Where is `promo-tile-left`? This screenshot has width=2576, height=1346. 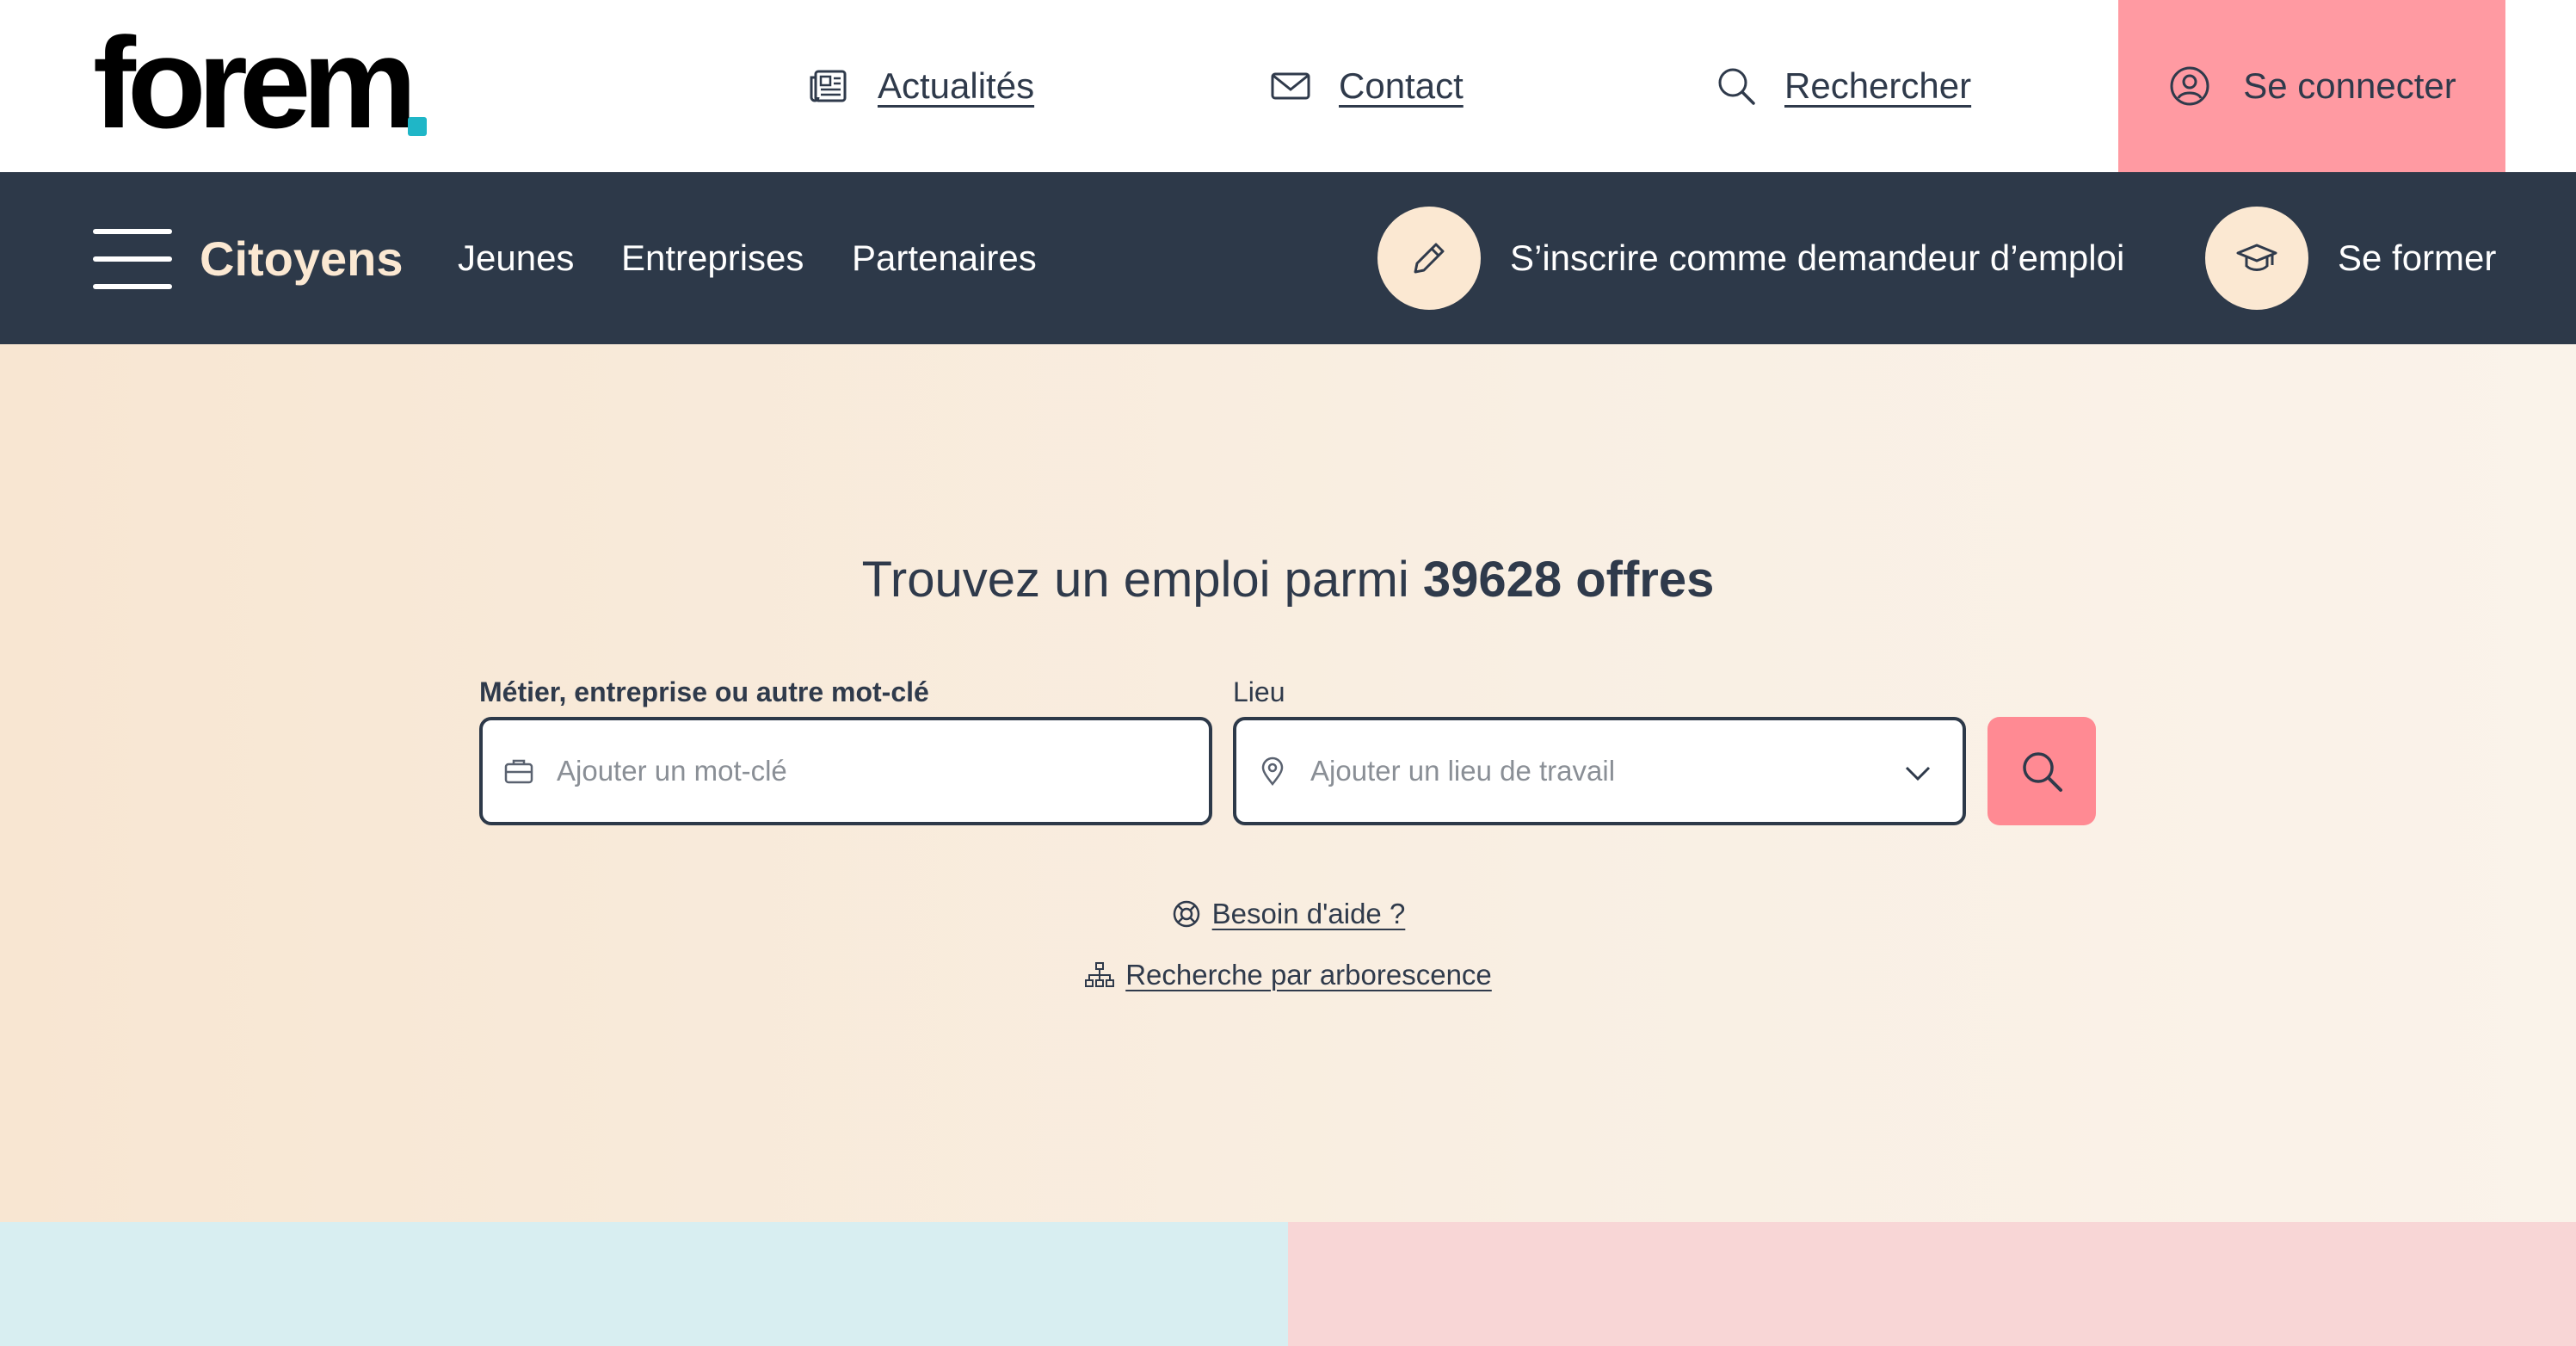
promo-tile-left is located at coordinates (644, 1284).